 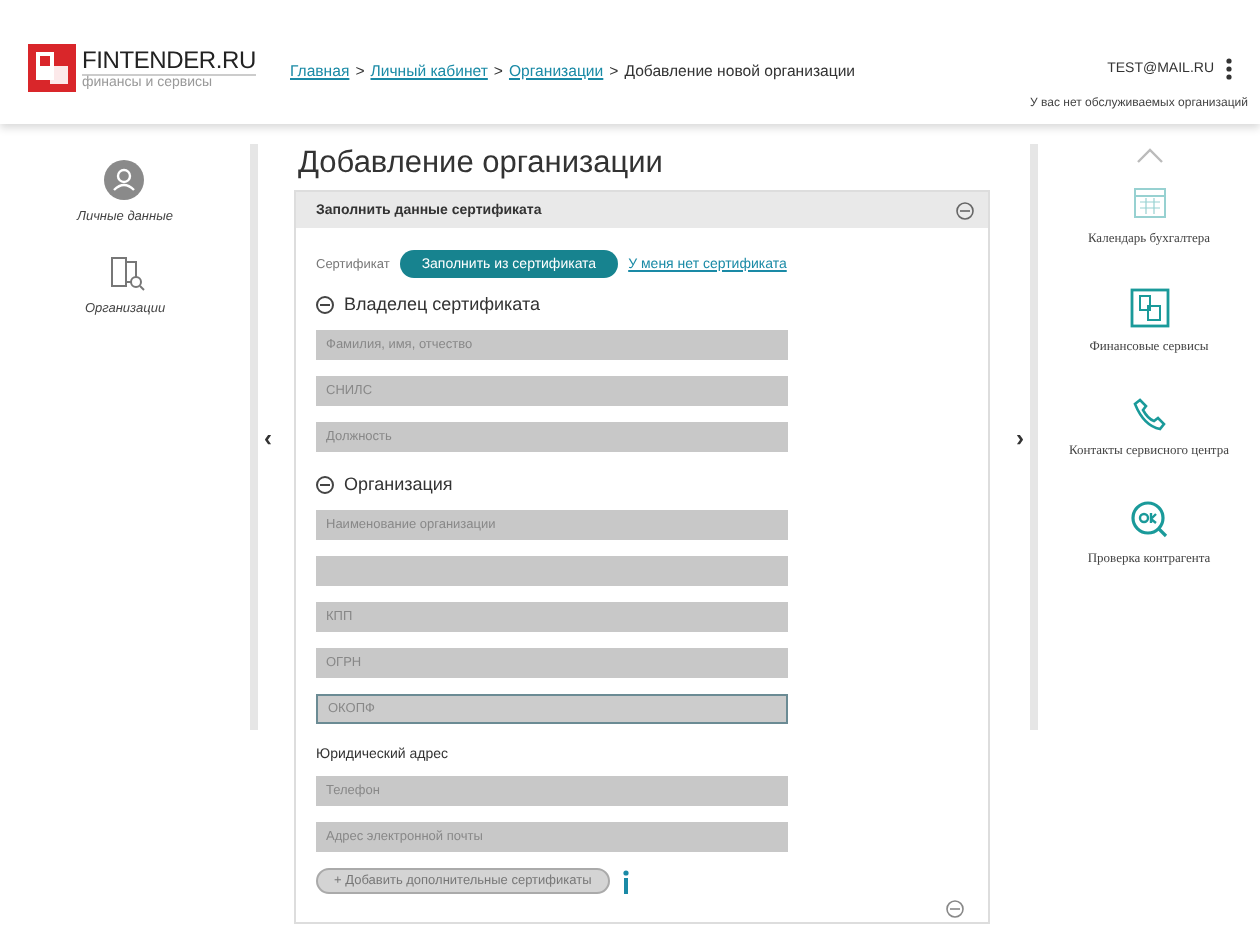 I want to click on section-title: Владелец сертификата, so click(x=442, y=304).